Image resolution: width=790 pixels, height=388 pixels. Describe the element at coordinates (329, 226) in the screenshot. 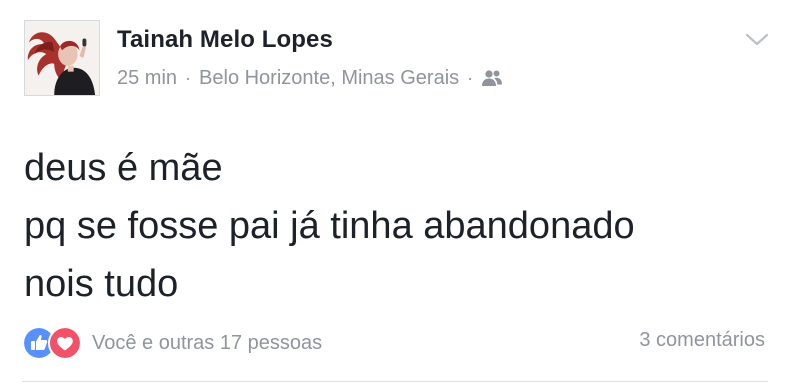

I see `post-text-line: pq se fosse pai já tinha abandonado` at that location.